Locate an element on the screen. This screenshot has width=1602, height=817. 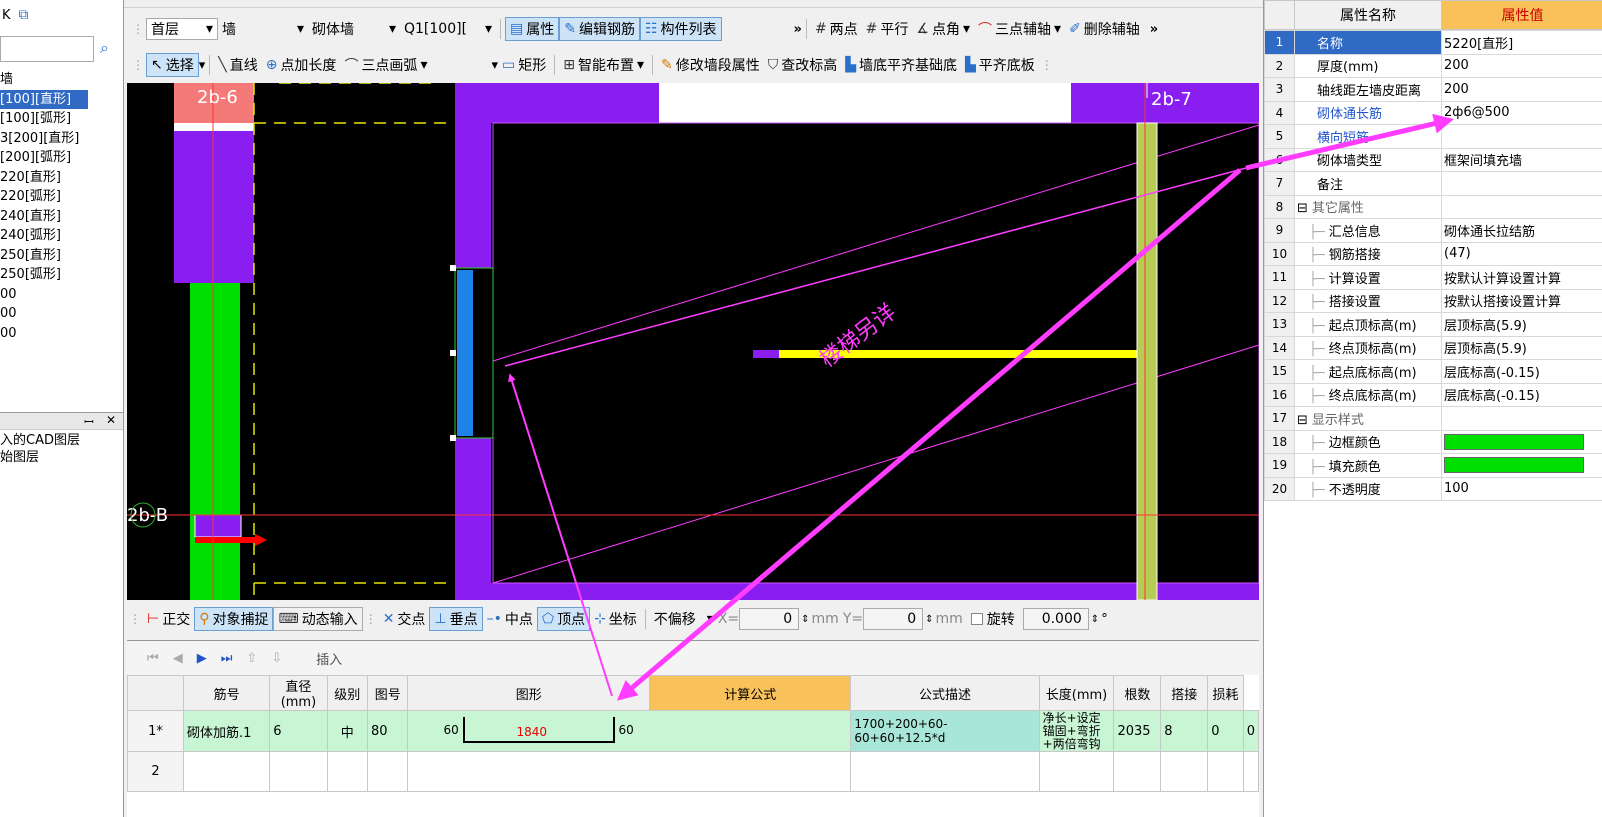
copy-icon: ⧉ is located at coordinates (24, 15).